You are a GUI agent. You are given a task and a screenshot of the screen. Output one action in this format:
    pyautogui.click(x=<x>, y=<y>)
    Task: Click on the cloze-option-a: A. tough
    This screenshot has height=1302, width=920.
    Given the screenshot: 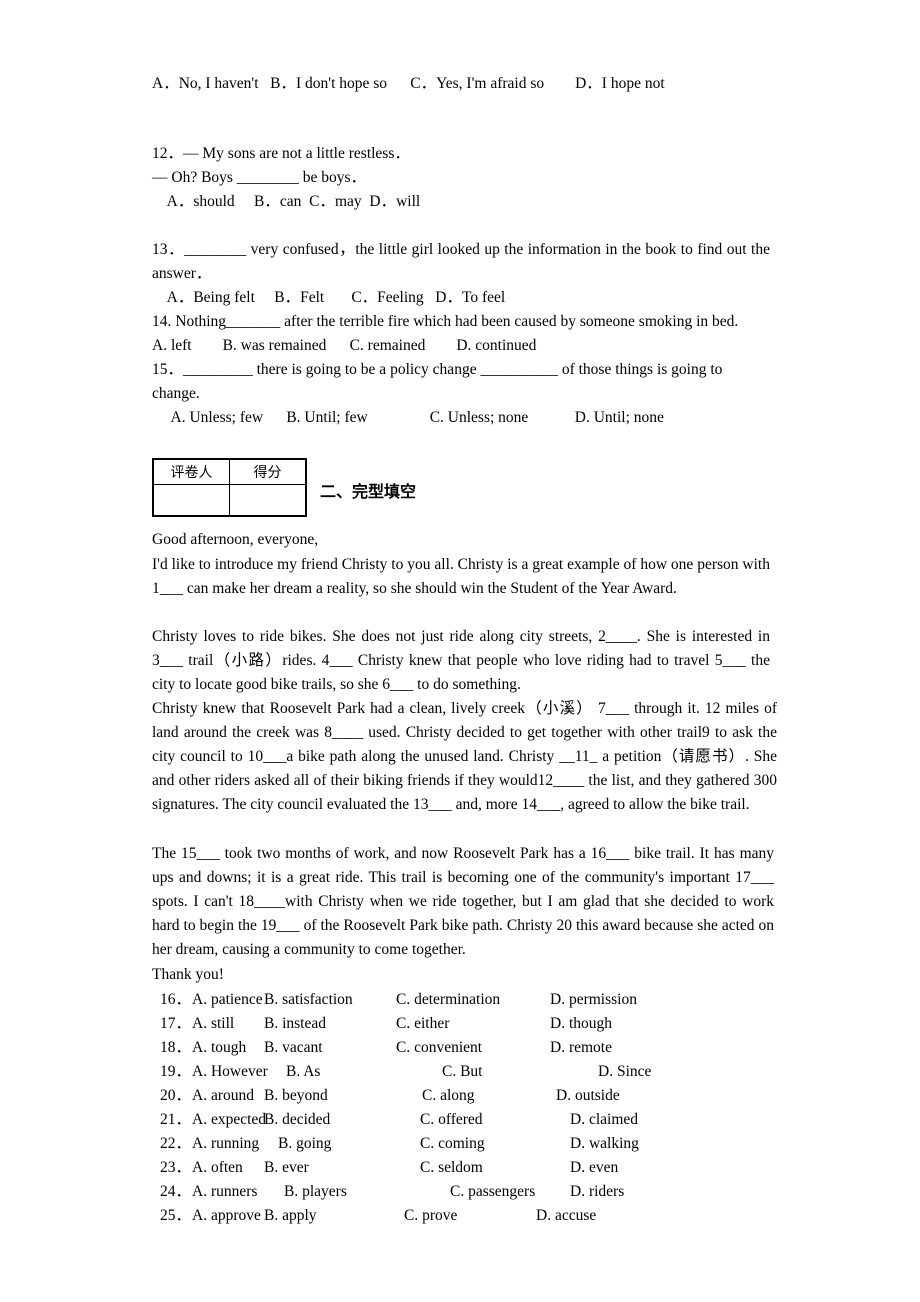 What is the action you would take?
    pyautogui.click(x=219, y=1048)
    